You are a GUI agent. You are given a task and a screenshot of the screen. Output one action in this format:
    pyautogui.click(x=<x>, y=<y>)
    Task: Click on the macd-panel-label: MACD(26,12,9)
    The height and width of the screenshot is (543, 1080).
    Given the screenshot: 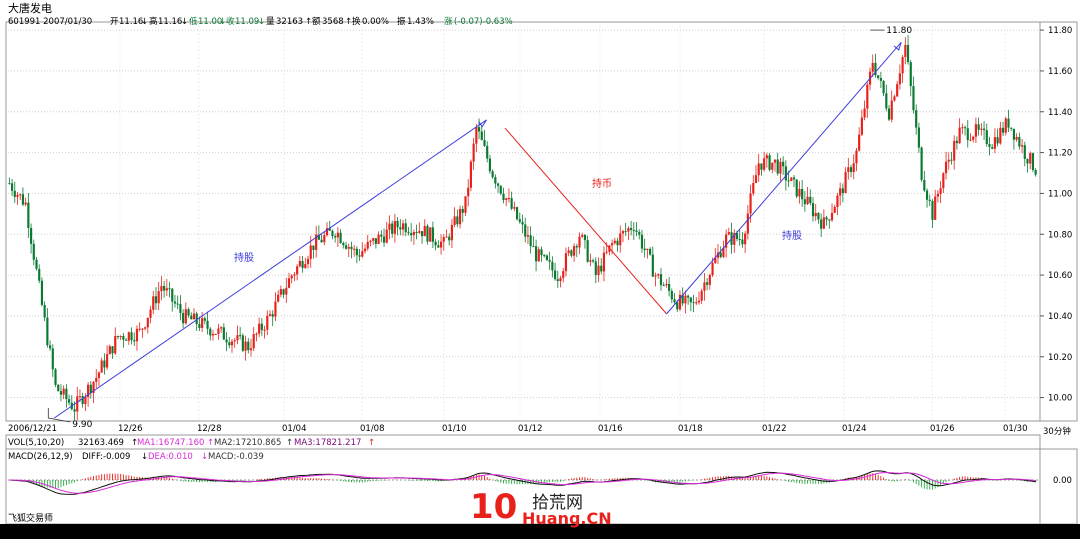 What is the action you would take?
    pyautogui.click(x=40, y=457)
    